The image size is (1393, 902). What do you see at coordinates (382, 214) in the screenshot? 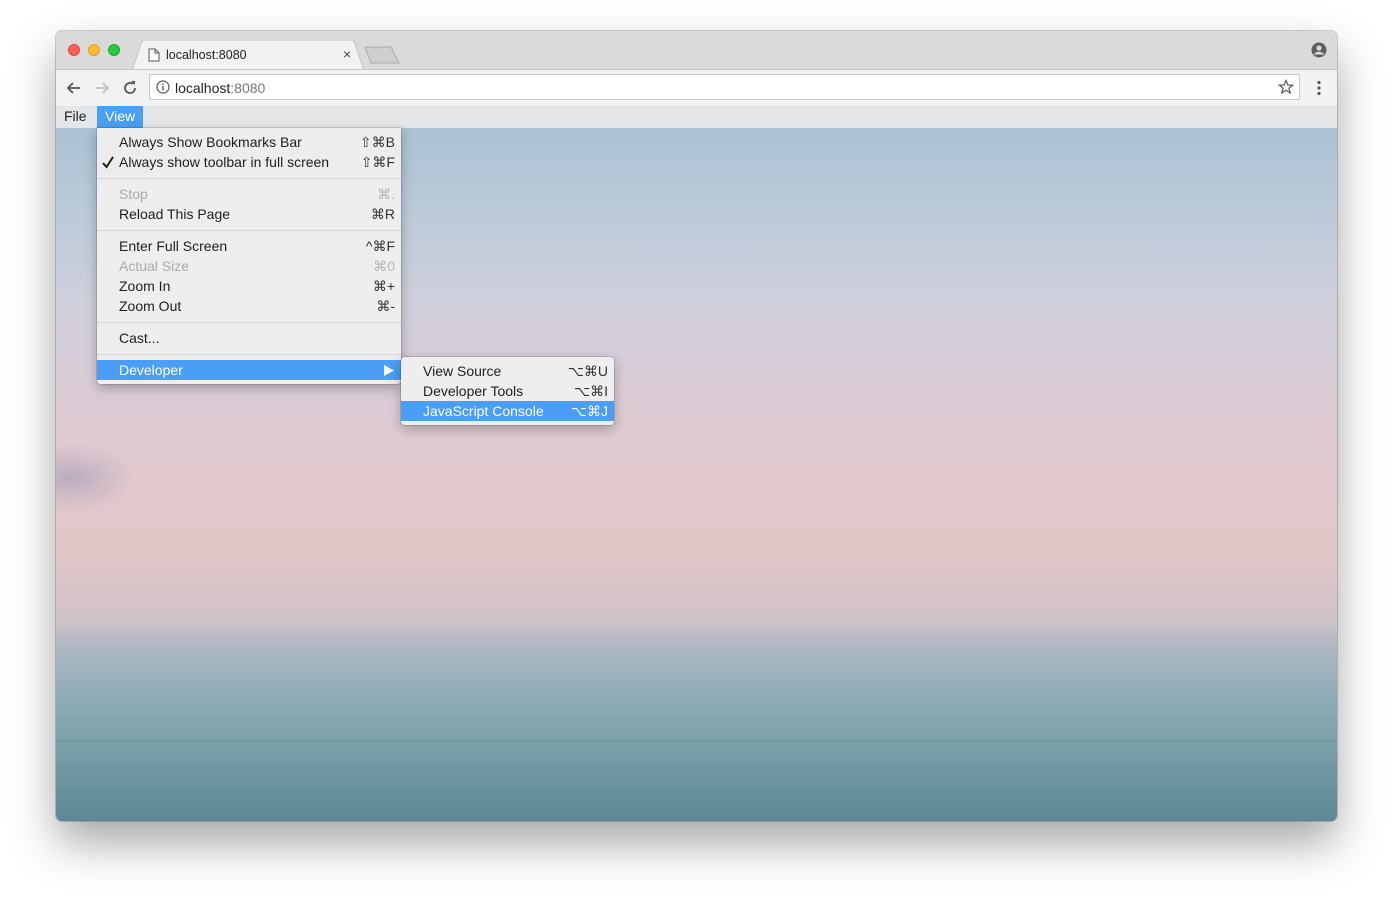
I see `menu-item-shortcut: ⌘R` at bounding box center [382, 214].